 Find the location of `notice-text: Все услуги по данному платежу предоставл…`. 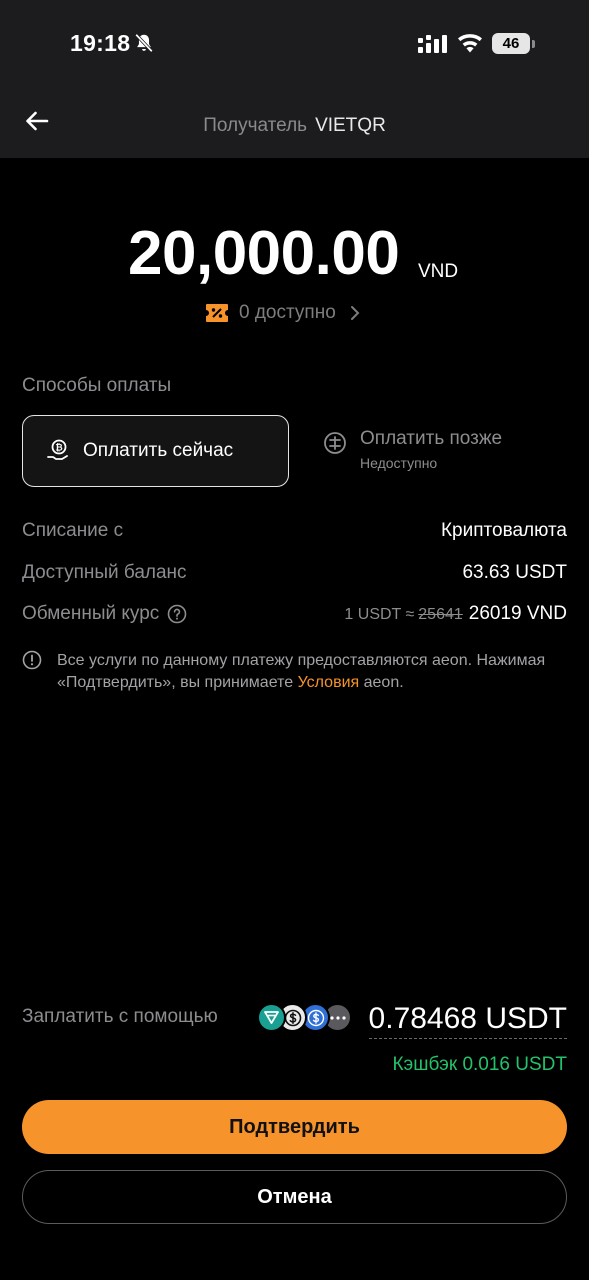

notice-text: Все услуги по данному платежу предоставл… is located at coordinates (314, 672).